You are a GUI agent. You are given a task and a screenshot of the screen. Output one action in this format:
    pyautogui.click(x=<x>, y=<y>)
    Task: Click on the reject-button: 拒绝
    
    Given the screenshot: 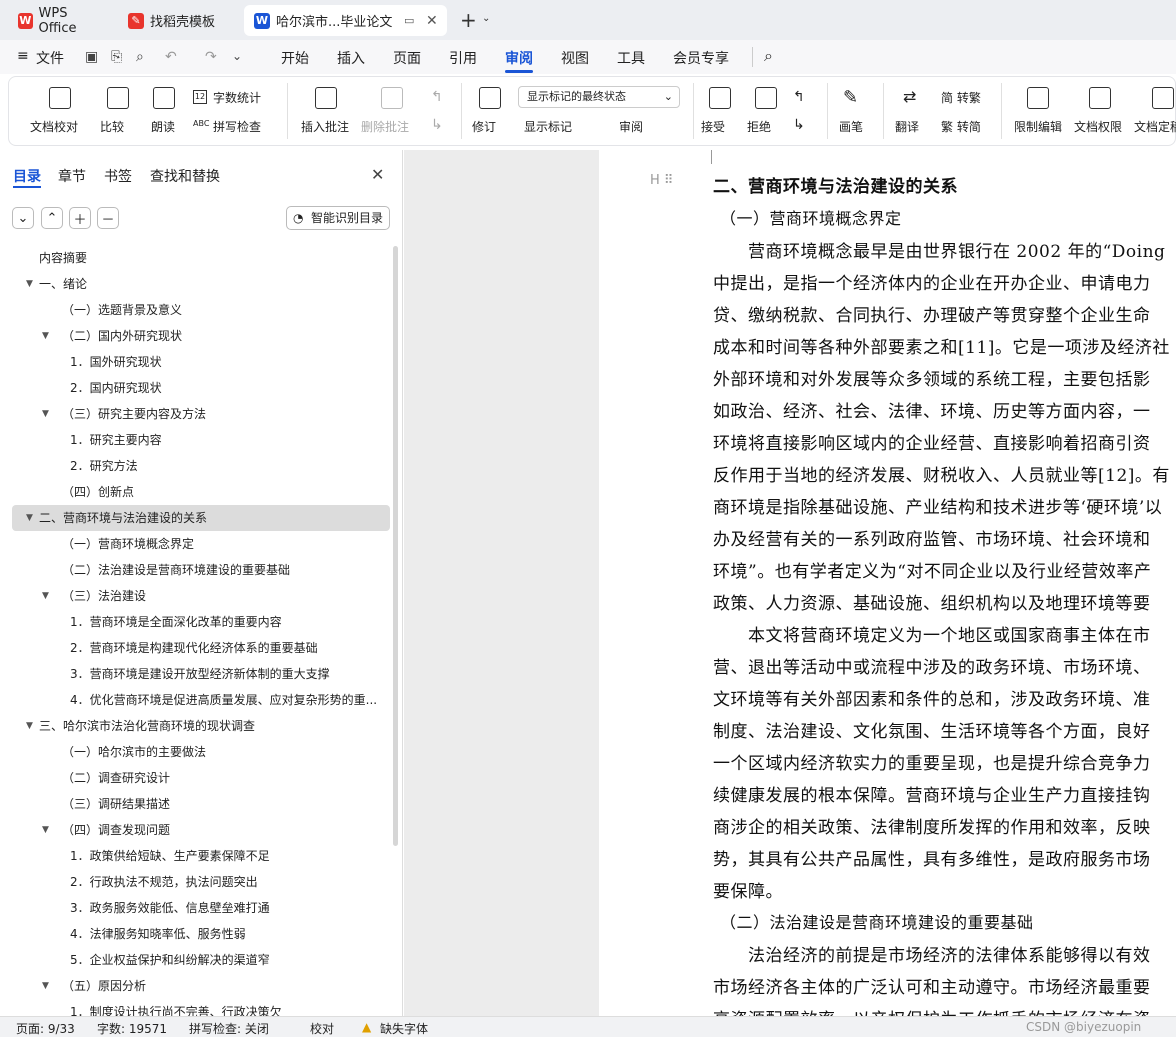 What is the action you would take?
    pyautogui.click(x=759, y=126)
    